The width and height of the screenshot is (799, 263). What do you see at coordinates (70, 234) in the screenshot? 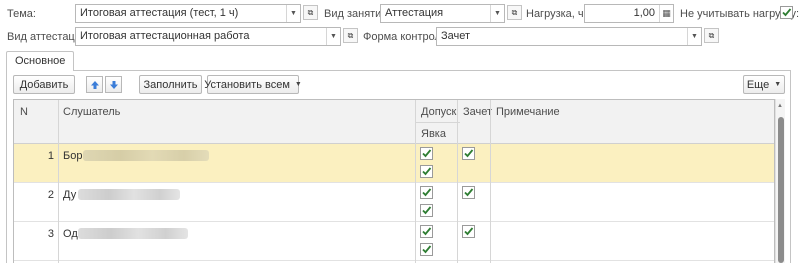
I see `listener-name: Од` at bounding box center [70, 234].